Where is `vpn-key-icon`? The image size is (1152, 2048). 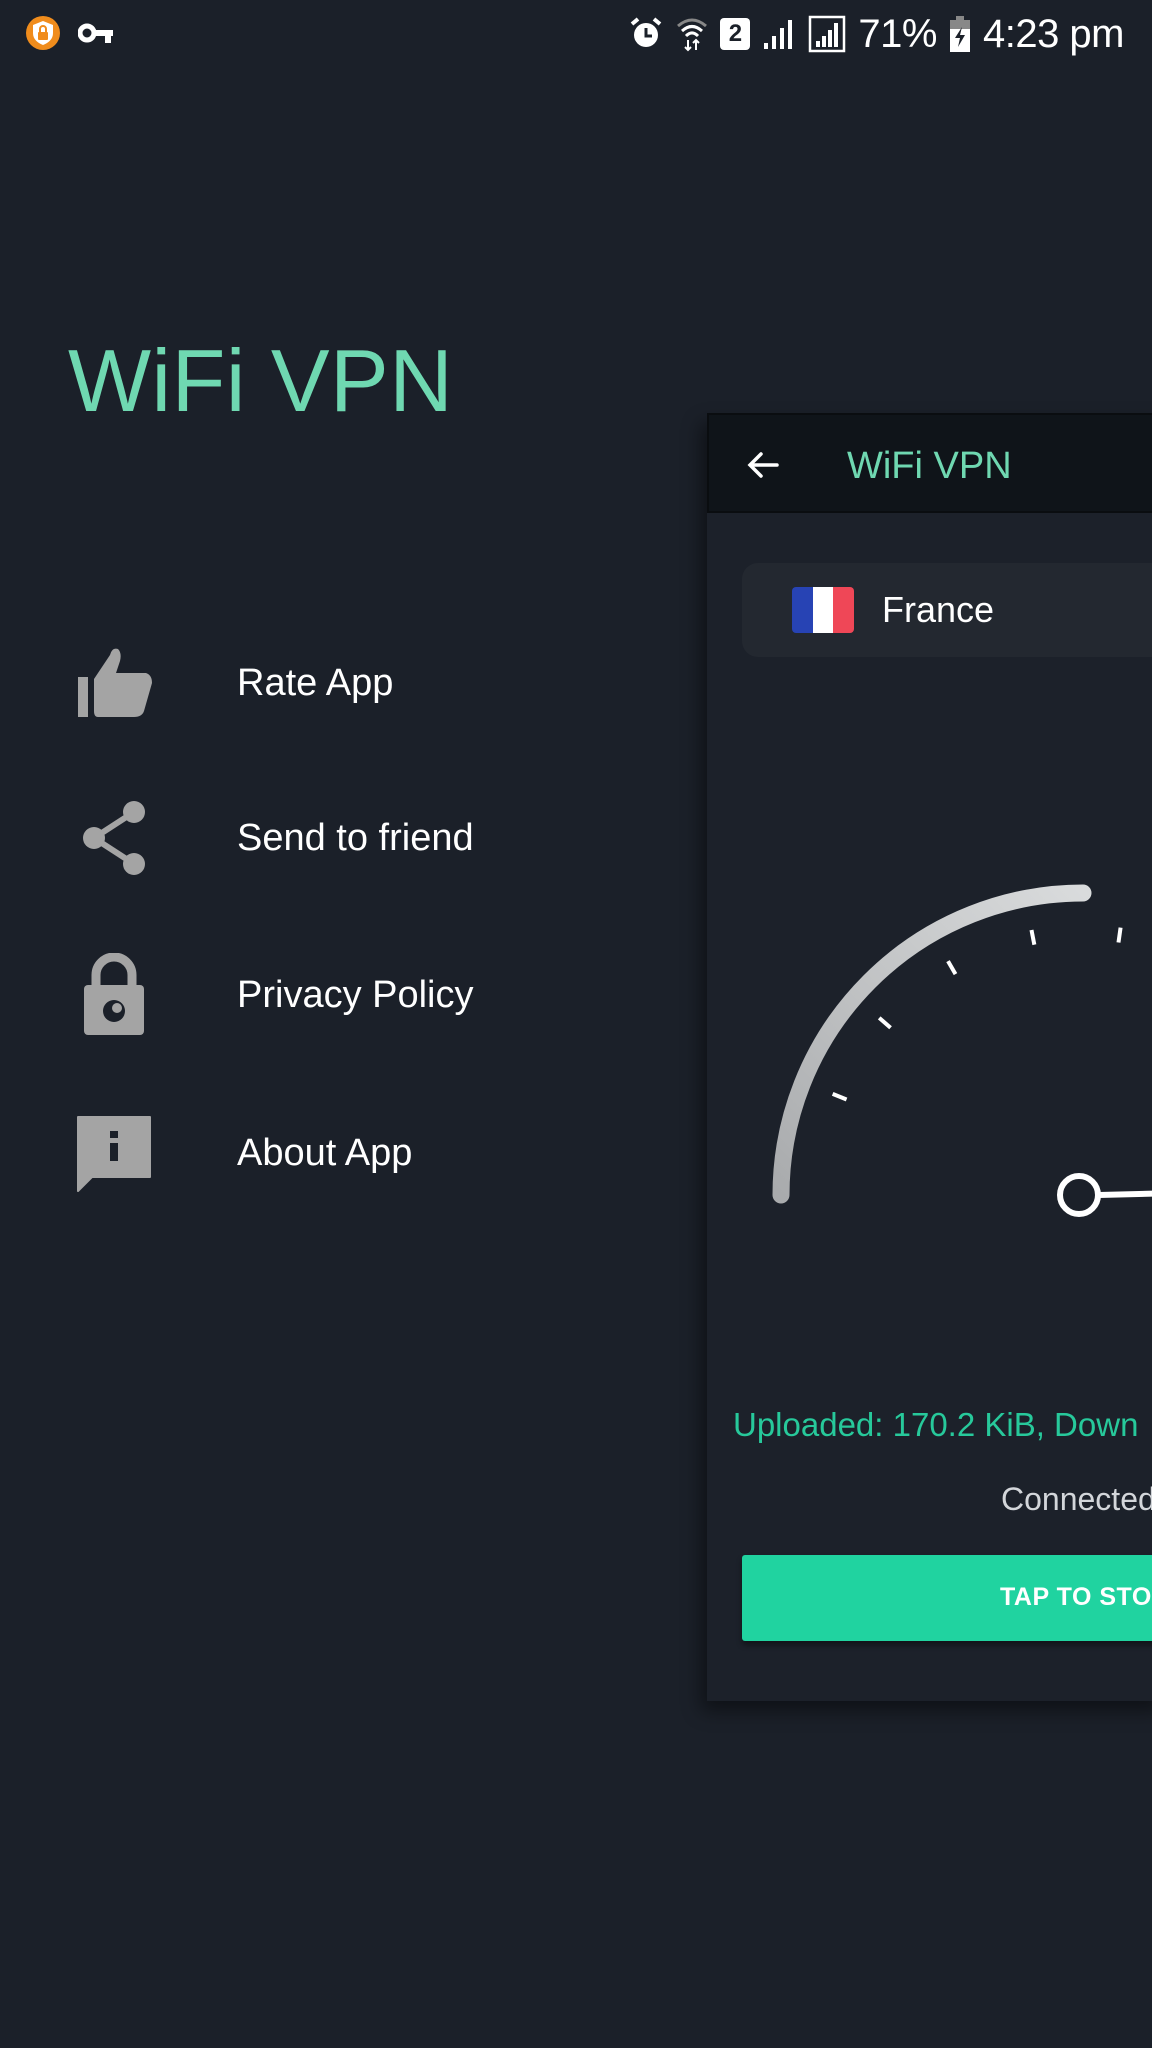
vpn-key-icon is located at coordinates (95, 33).